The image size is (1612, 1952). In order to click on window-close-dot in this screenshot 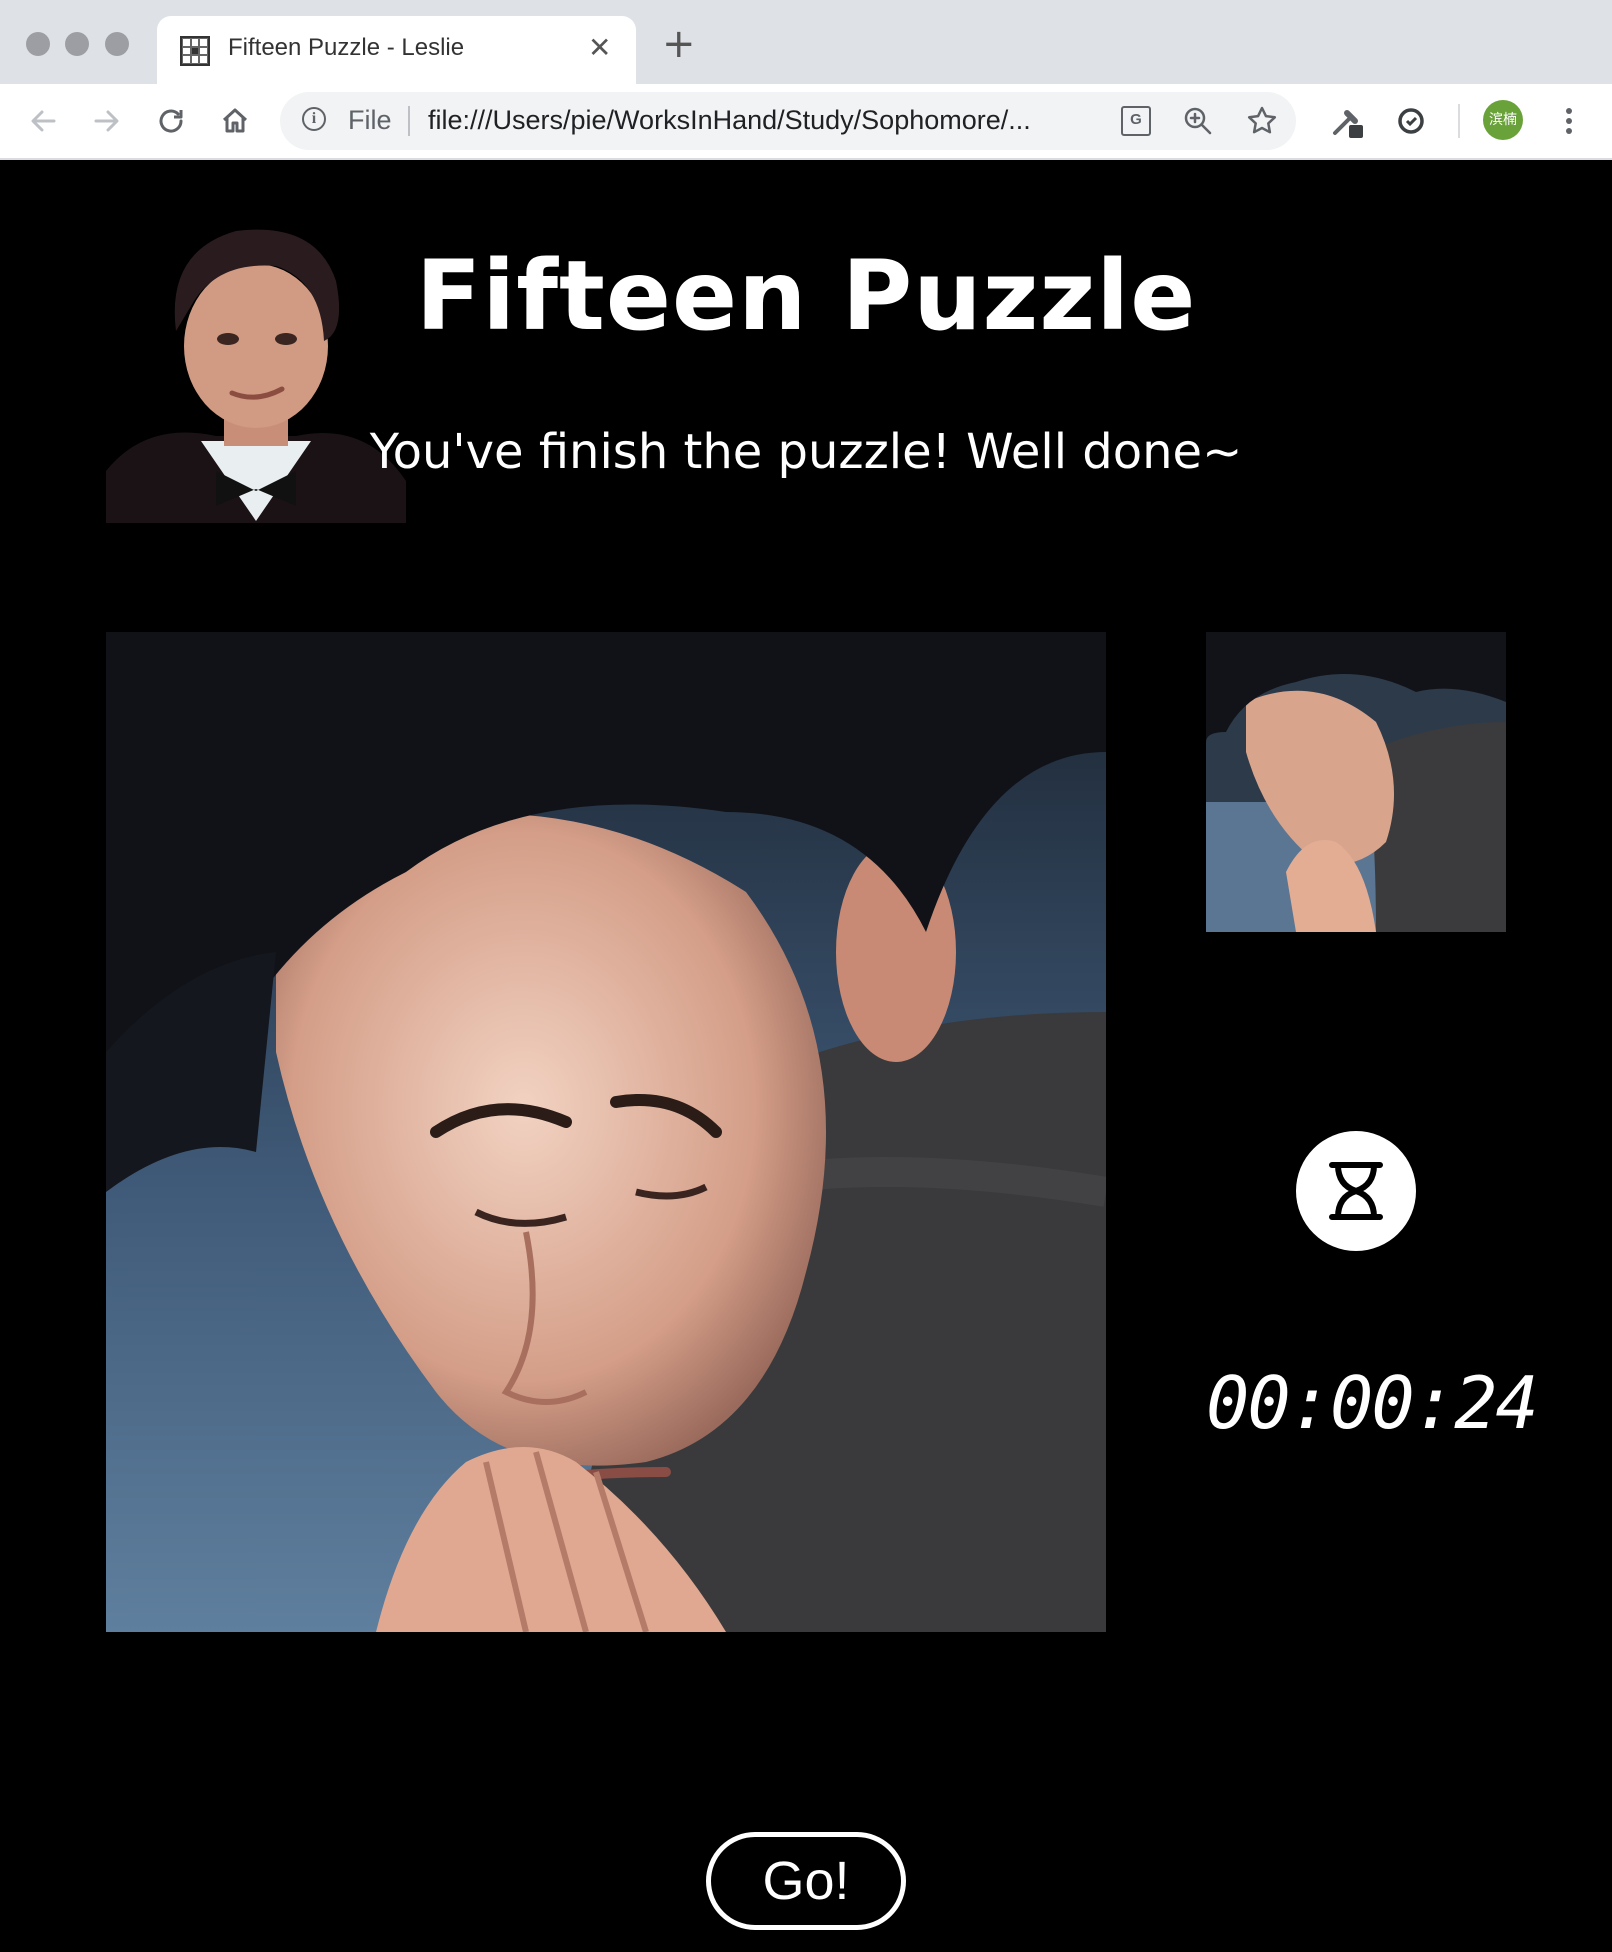, I will do `click(38, 44)`.